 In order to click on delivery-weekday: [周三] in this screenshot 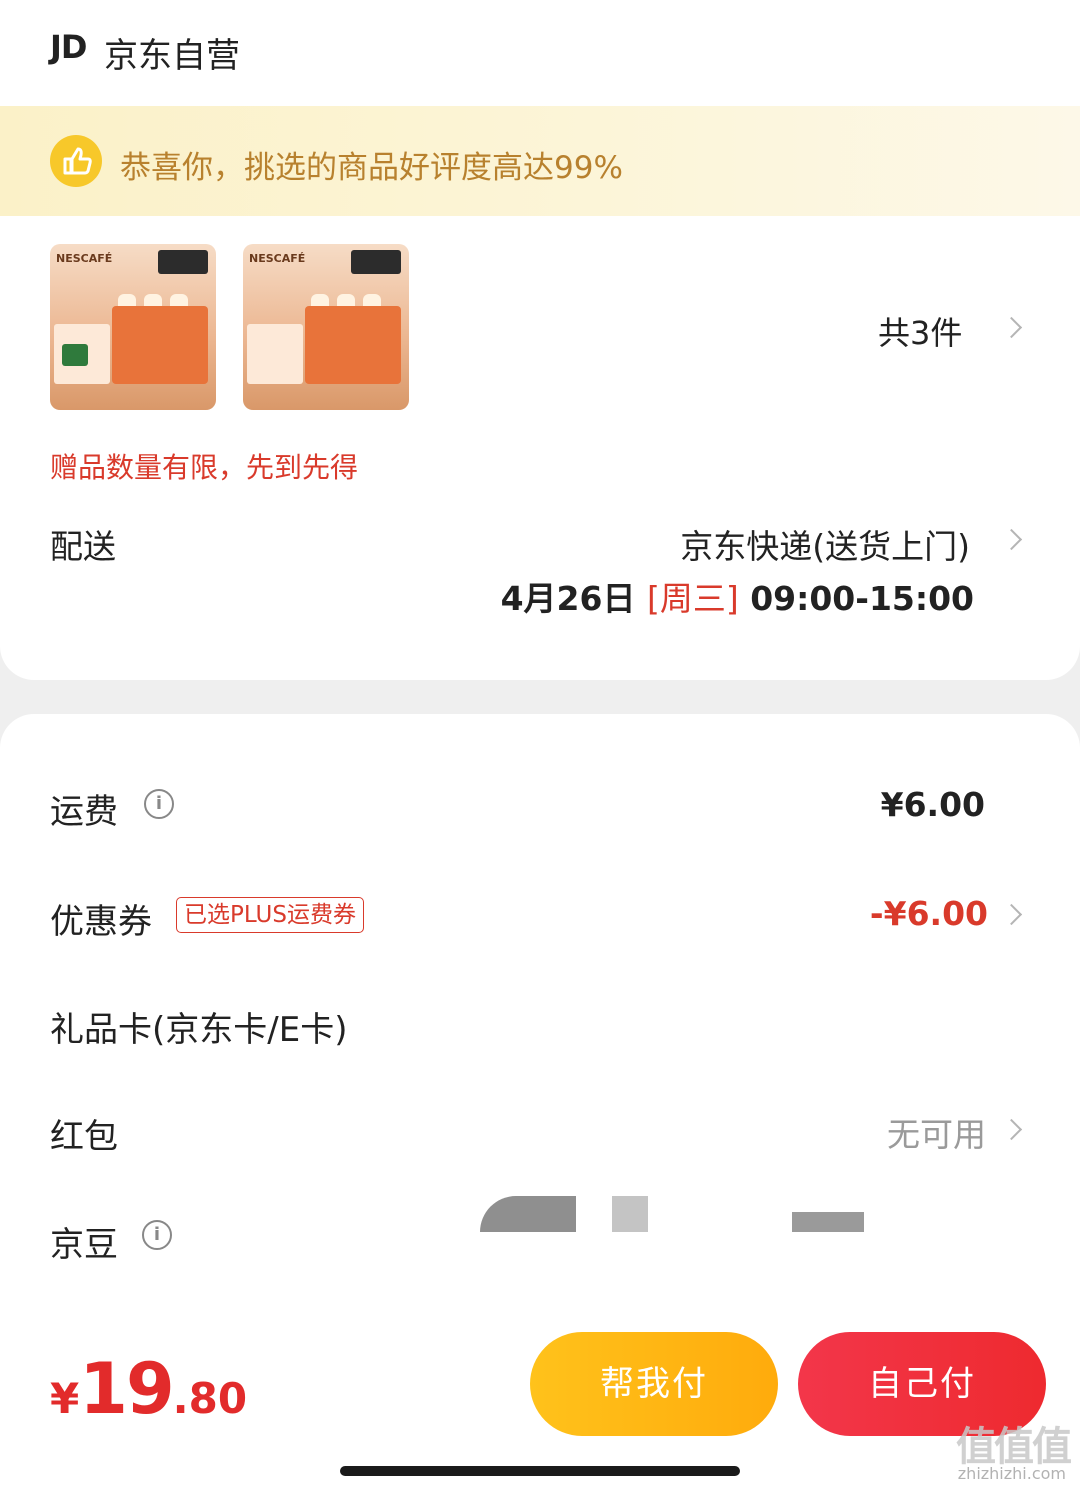, I will do `click(692, 598)`.